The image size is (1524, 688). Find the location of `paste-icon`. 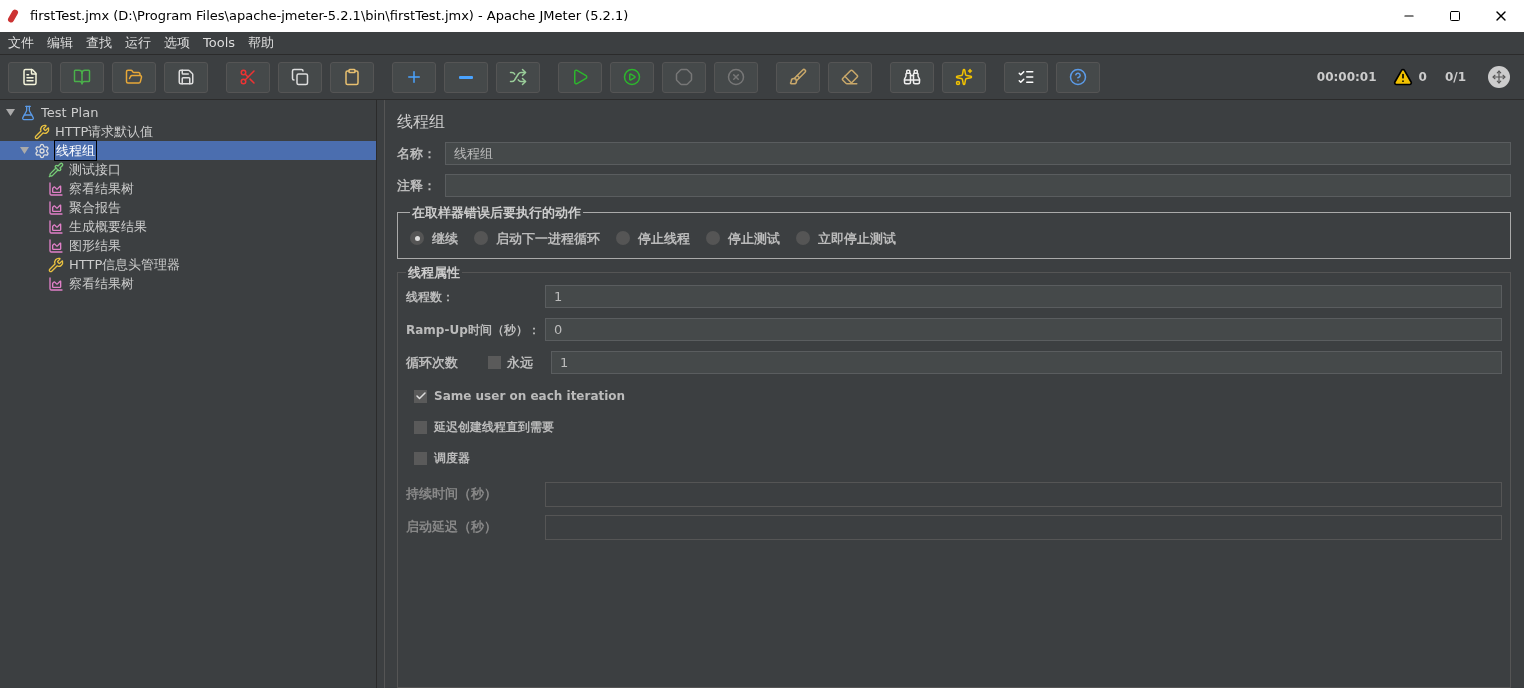

paste-icon is located at coordinates (352, 77).